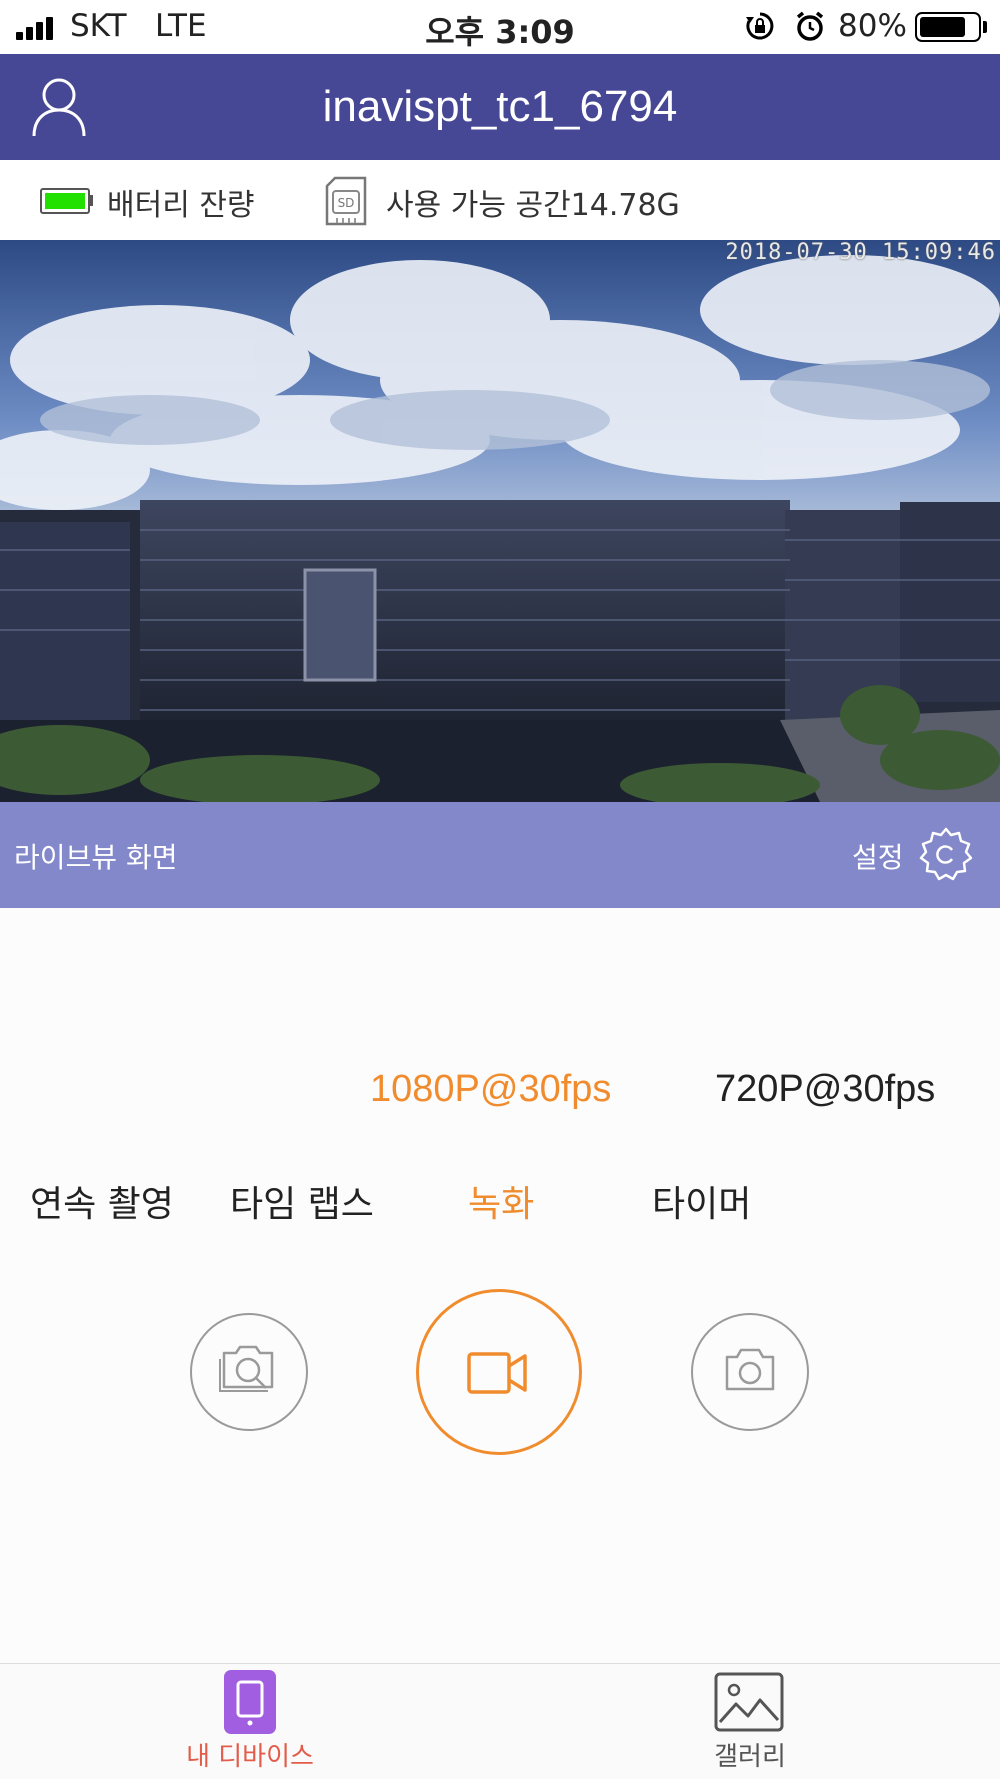 This screenshot has width=1000, height=1779. What do you see at coordinates (490, 1089) in the screenshot?
I see `resolution-1080p: 1080P@30fps` at bounding box center [490, 1089].